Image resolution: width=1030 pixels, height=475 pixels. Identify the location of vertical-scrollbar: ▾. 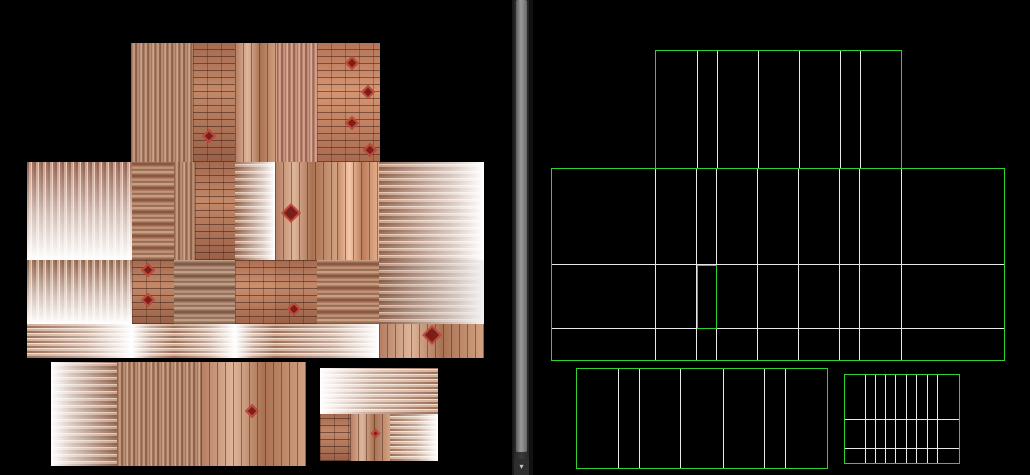
(521, 237).